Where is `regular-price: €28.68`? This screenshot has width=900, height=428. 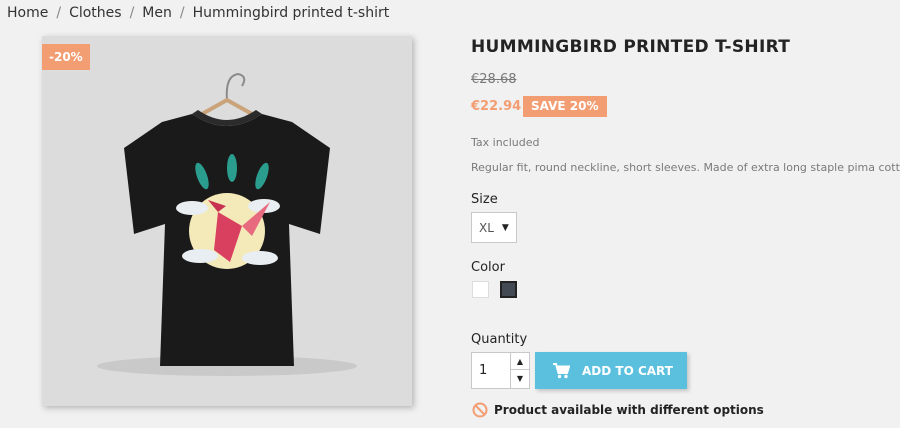
regular-price: €28.68 is located at coordinates (494, 79).